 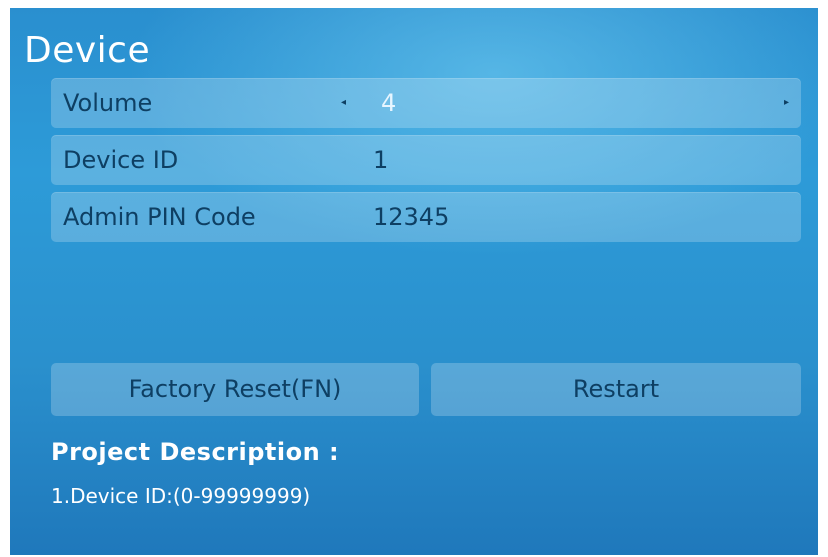 What do you see at coordinates (426, 103) in the screenshot?
I see `volume-row: Volume ◂ 4 ▸` at bounding box center [426, 103].